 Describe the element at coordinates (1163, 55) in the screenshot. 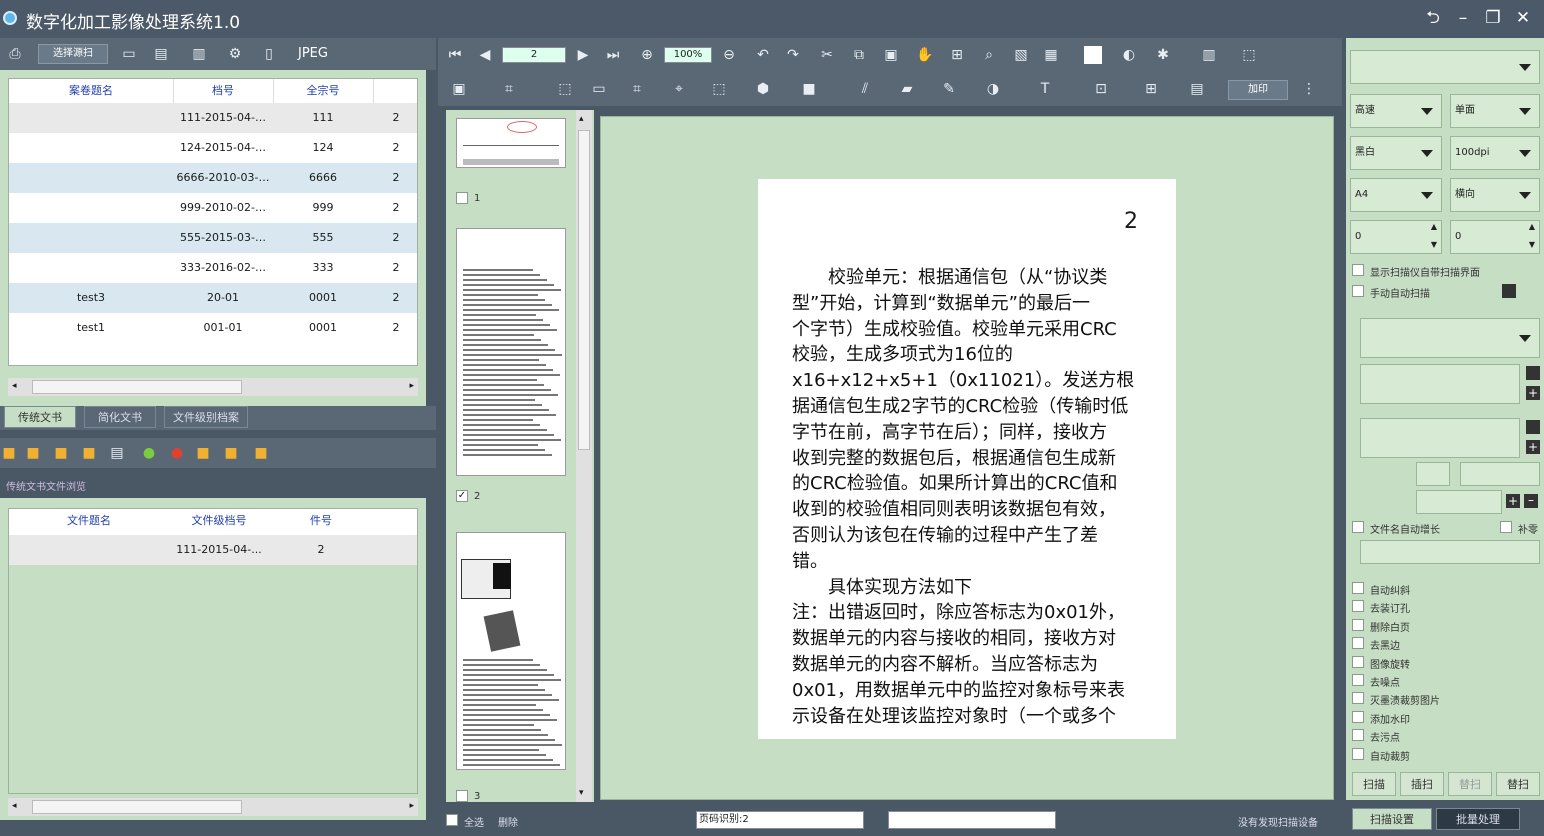

I see `tools-icon: ✱` at that location.